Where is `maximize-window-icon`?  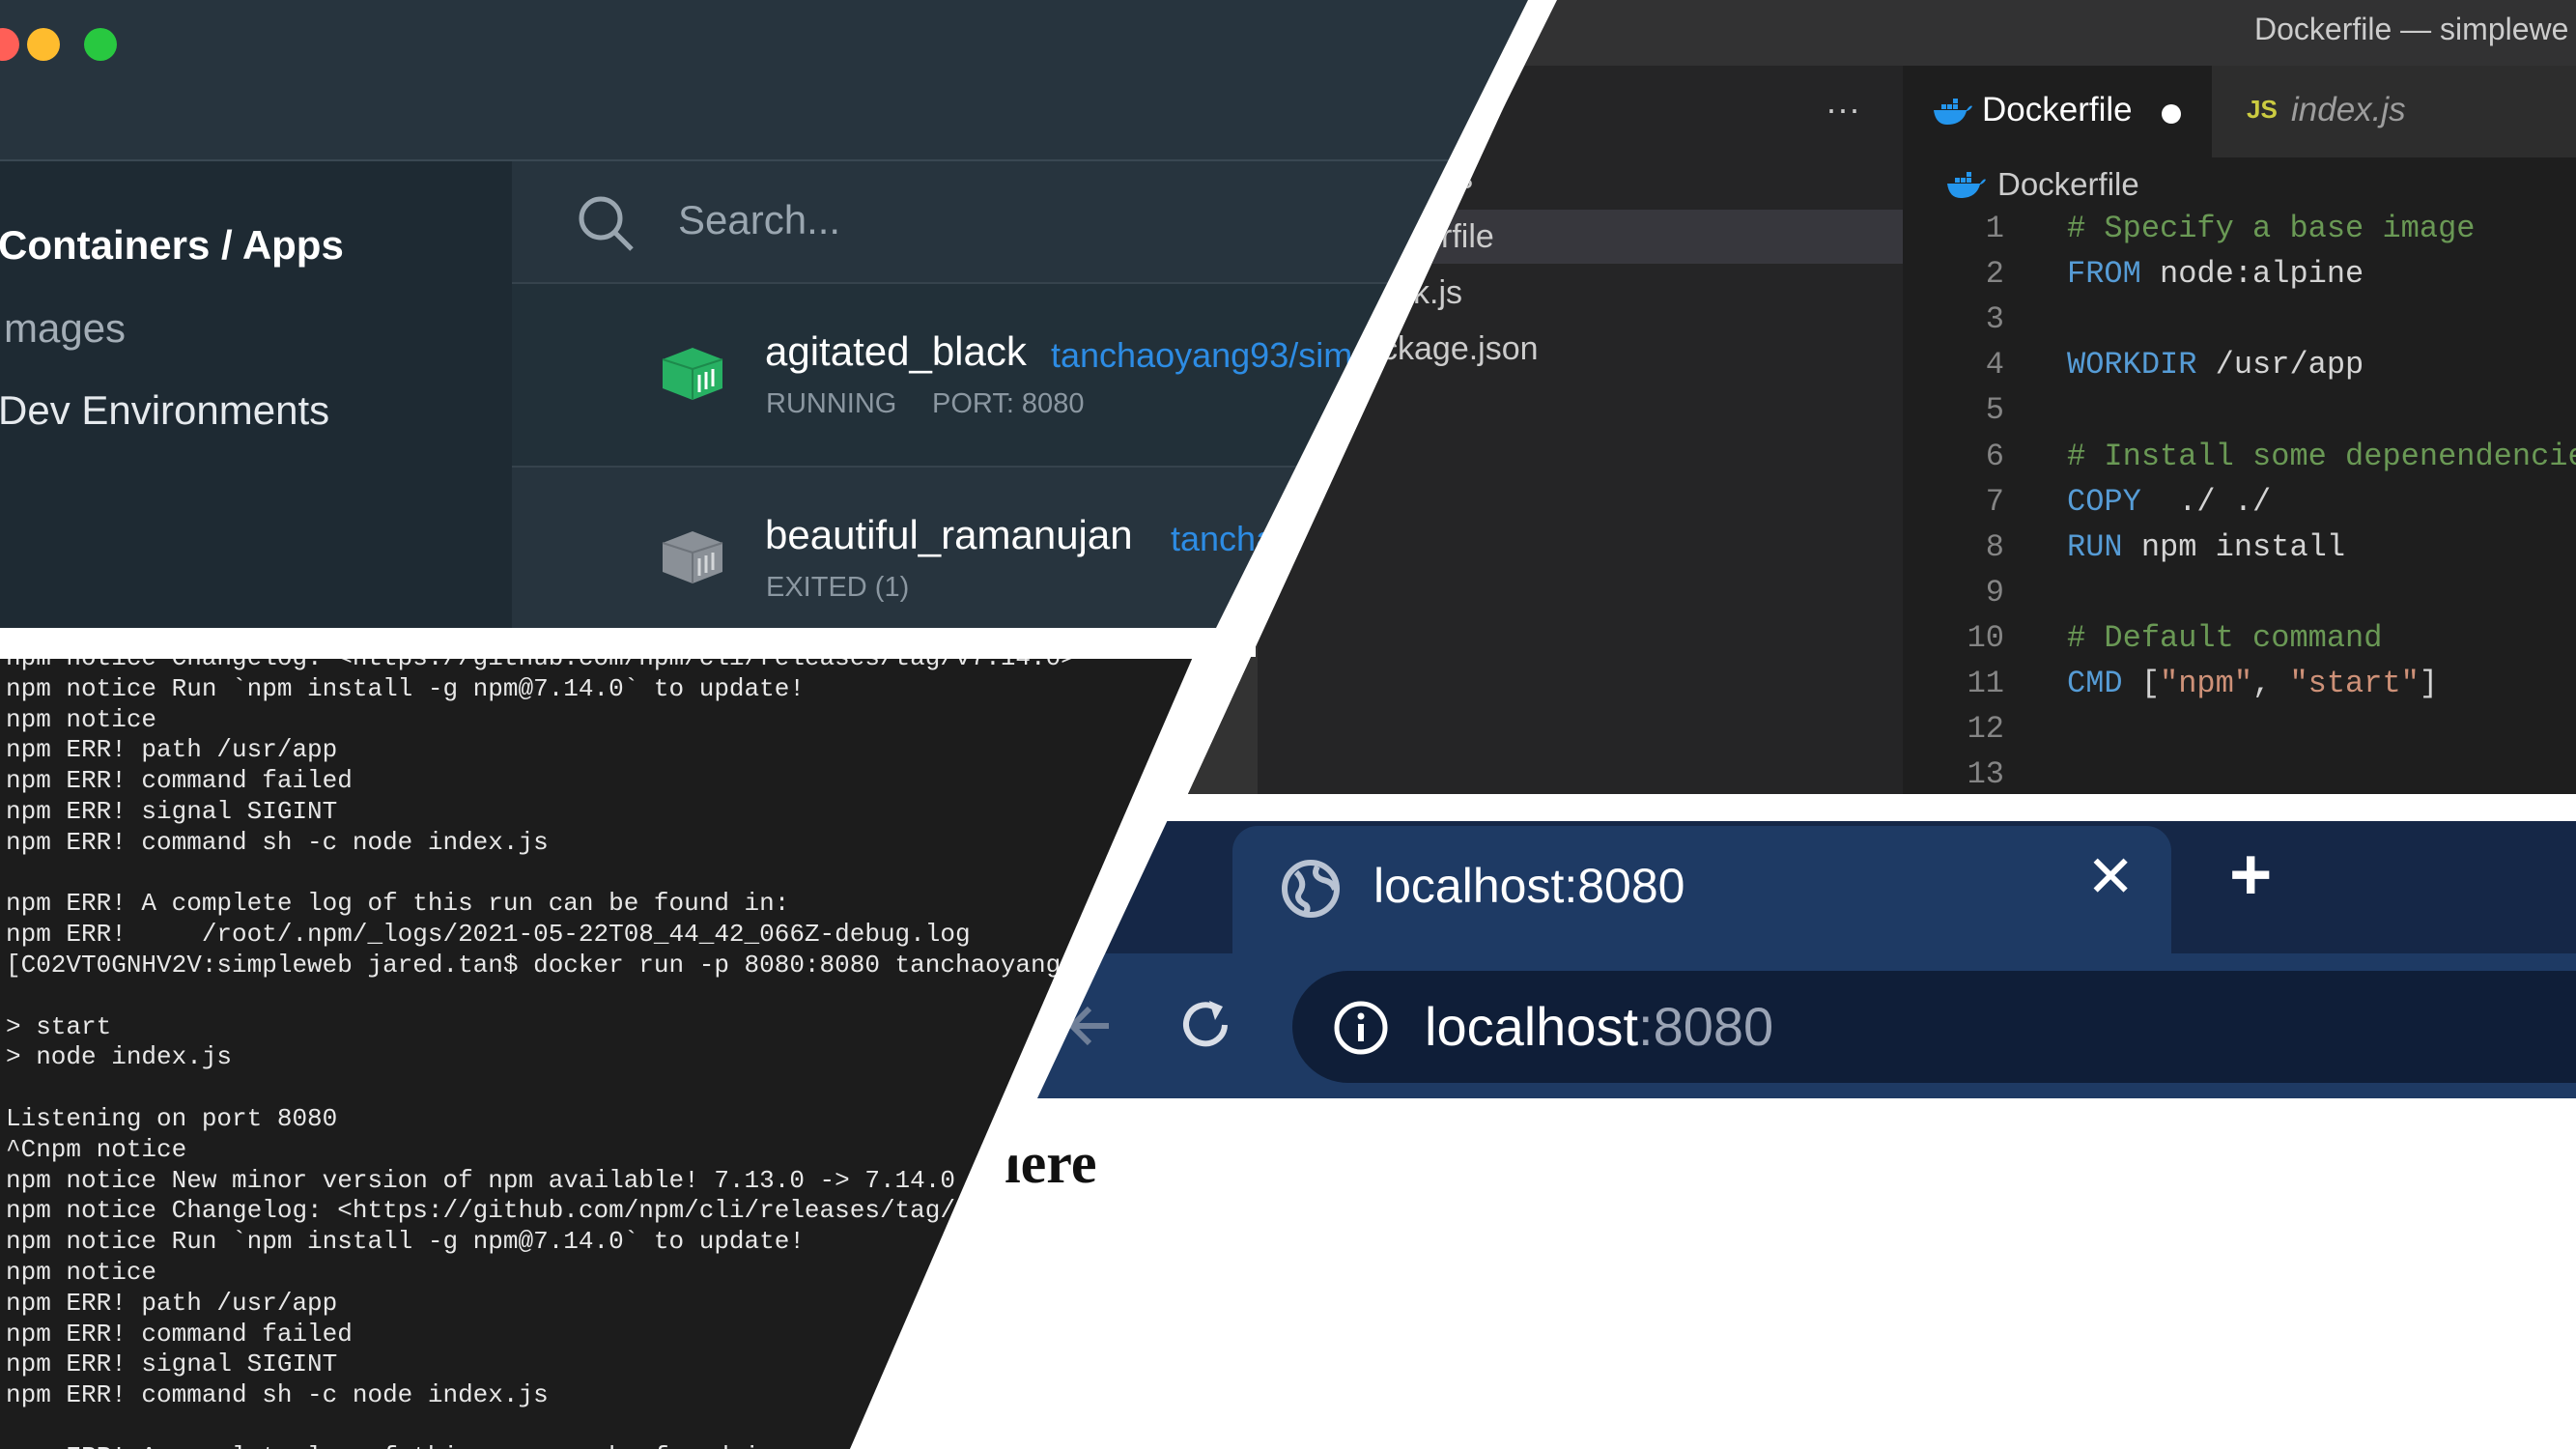 maximize-window-icon is located at coordinates (100, 44).